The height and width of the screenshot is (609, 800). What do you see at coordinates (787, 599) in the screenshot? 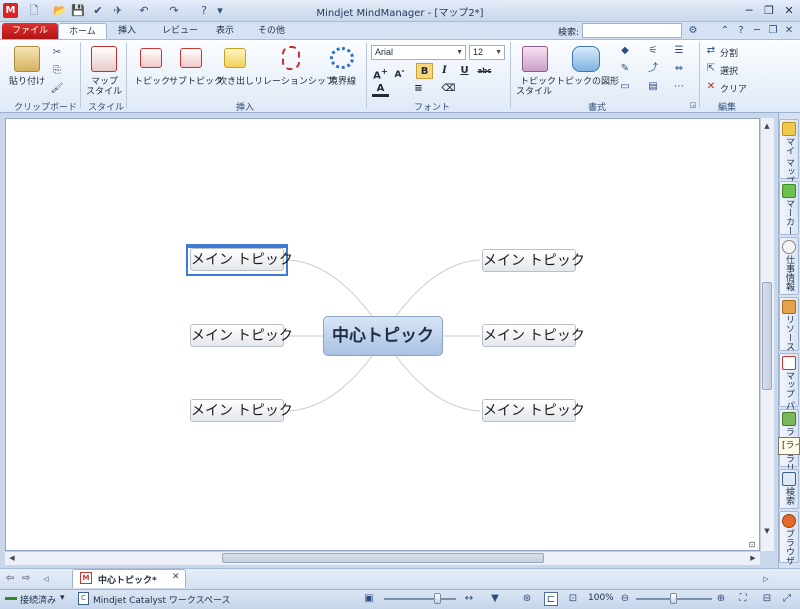
I see `full-screen-icon: ⤢` at bounding box center [787, 599].